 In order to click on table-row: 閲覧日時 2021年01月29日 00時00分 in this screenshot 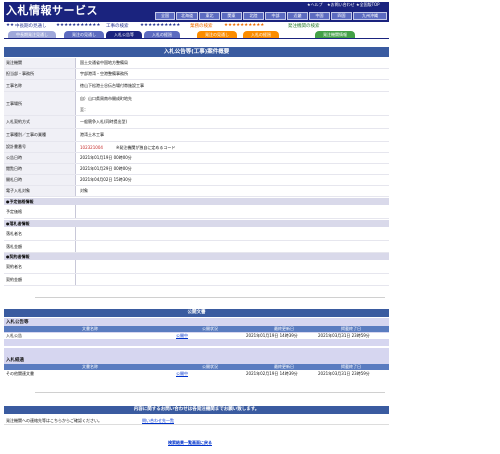, I will do `click(196, 169)`.